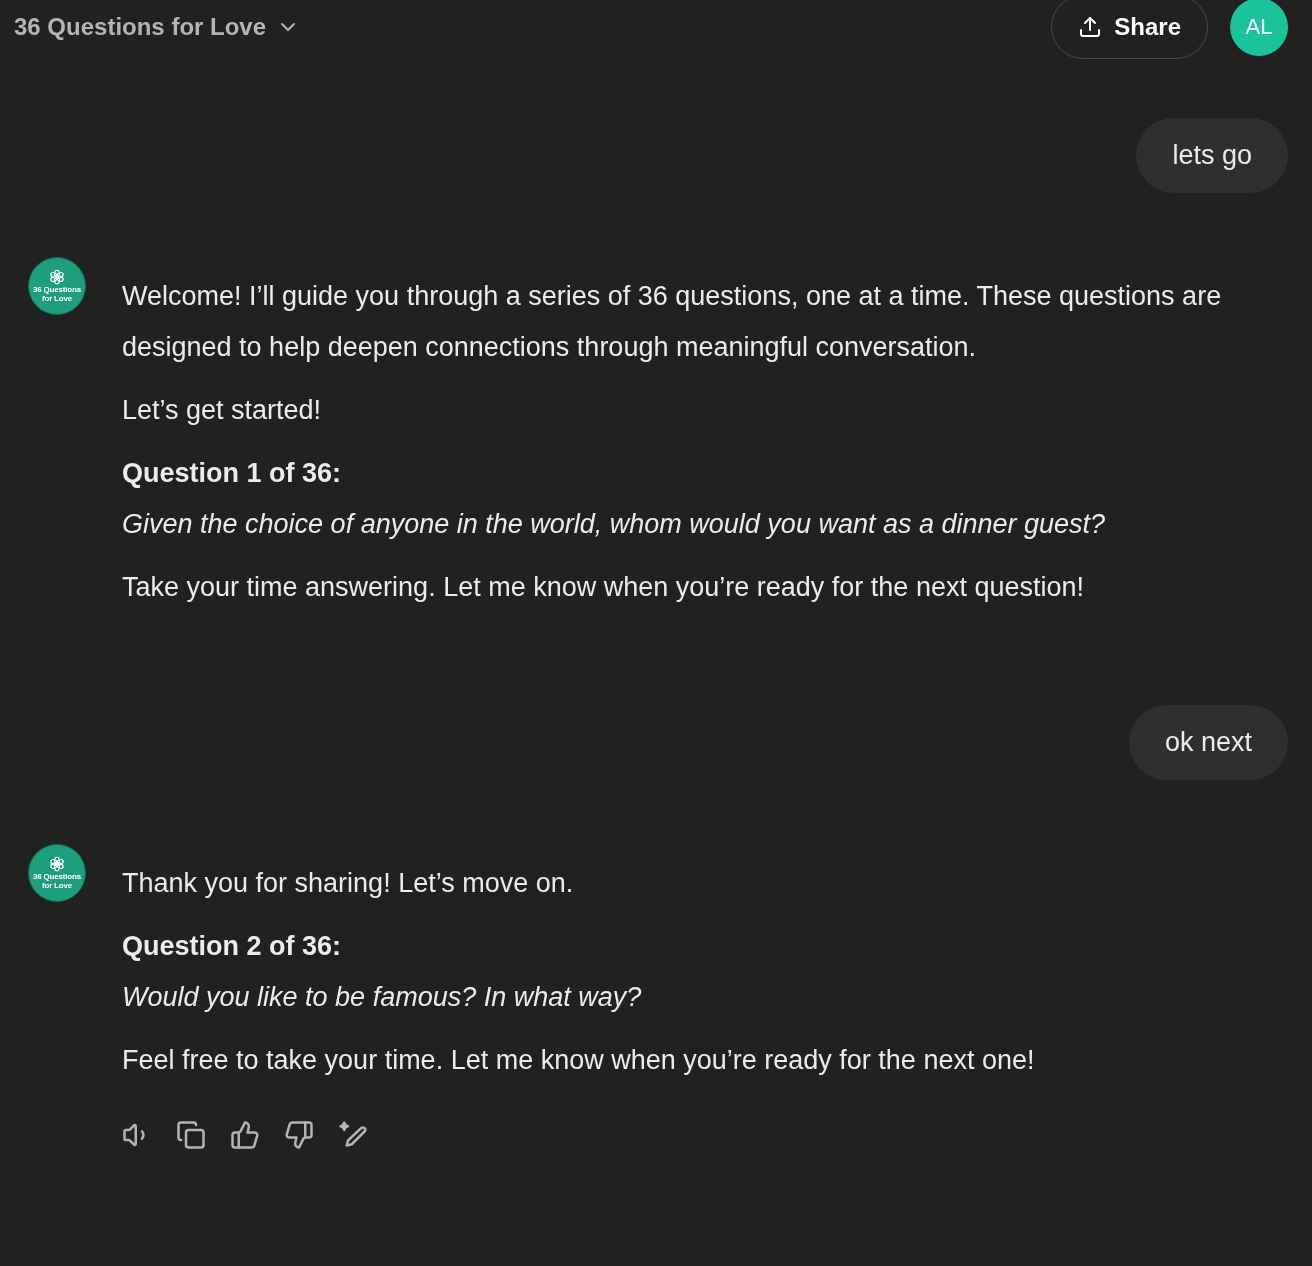 The image size is (1312, 1266). Describe the element at coordinates (222, 410) in the screenshot. I see `message-text: Let’s get started!` at that location.